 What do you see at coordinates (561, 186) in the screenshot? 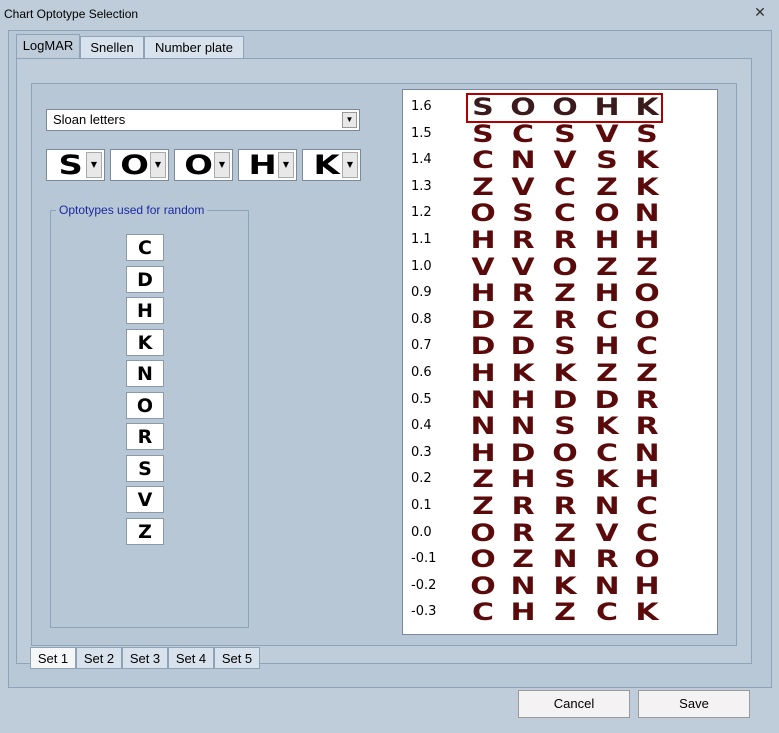
I see `chart-row: 1.3 Z V C Z K` at bounding box center [561, 186].